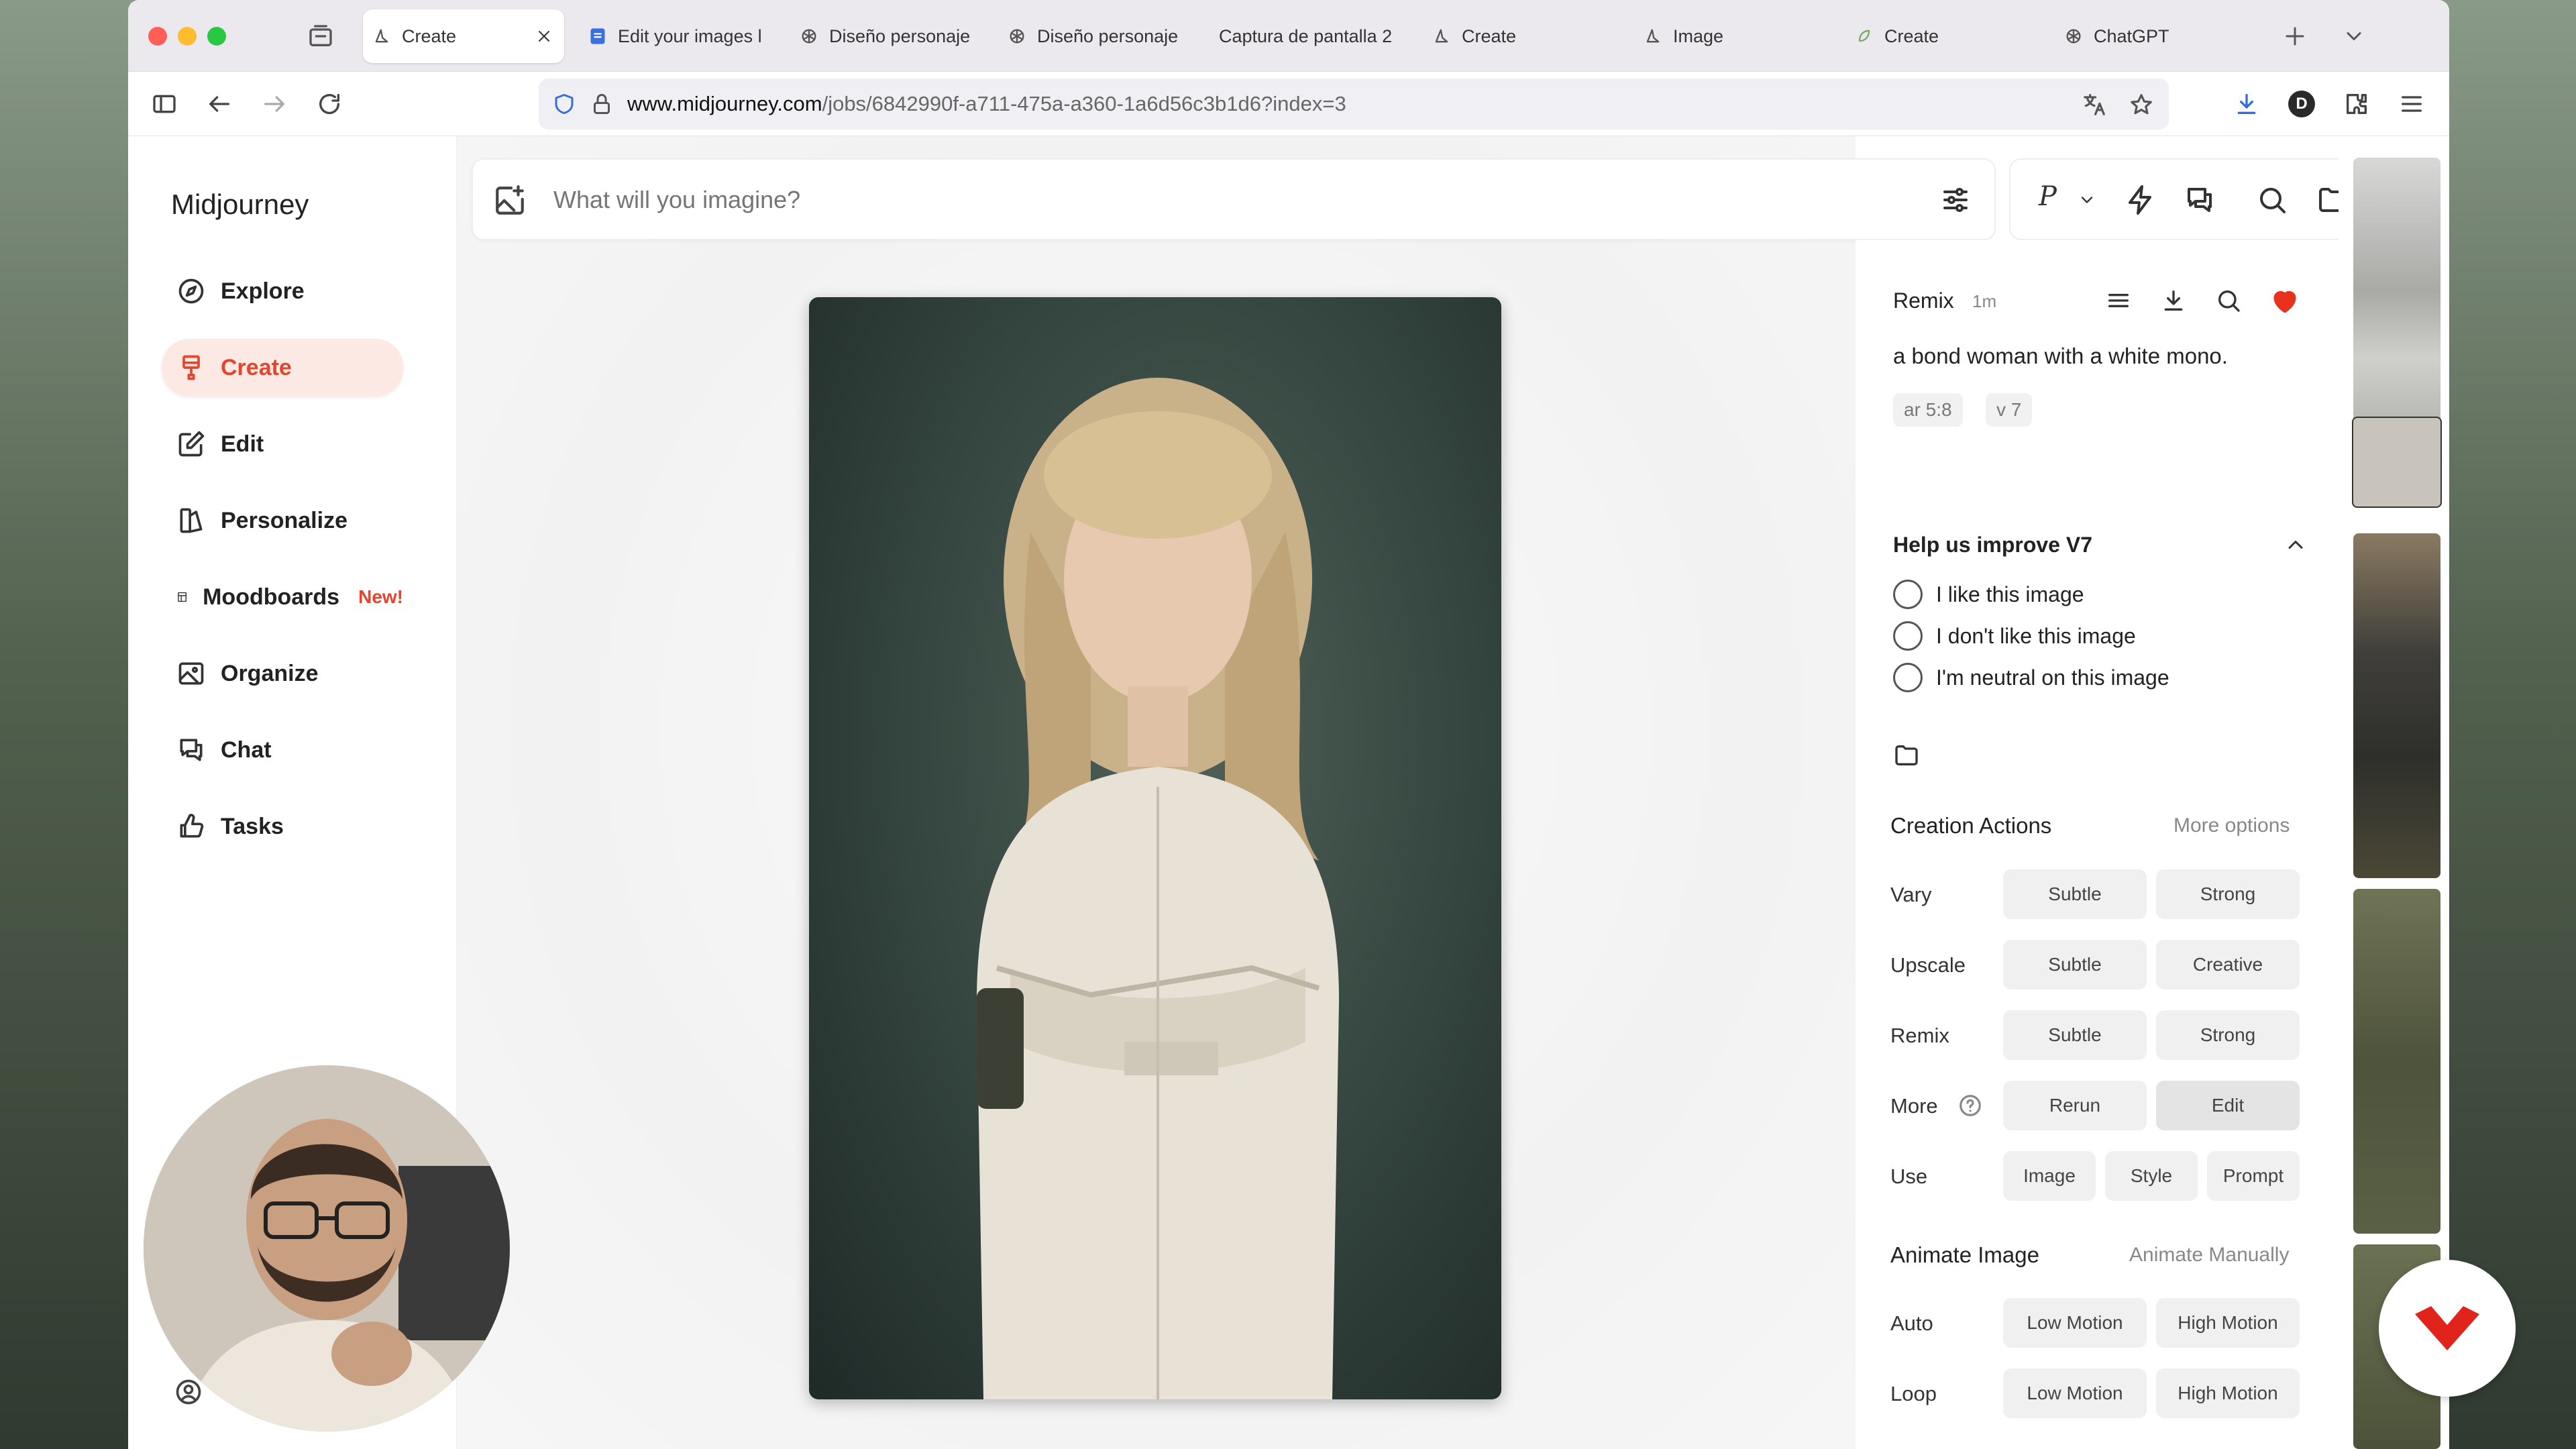 The width and height of the screenshot is (2576, 1449). What do you see at coordinates (282, 750) in the screenshot?
I see `sidebar-item-chat: Chat` at bounding box center [282, 750].